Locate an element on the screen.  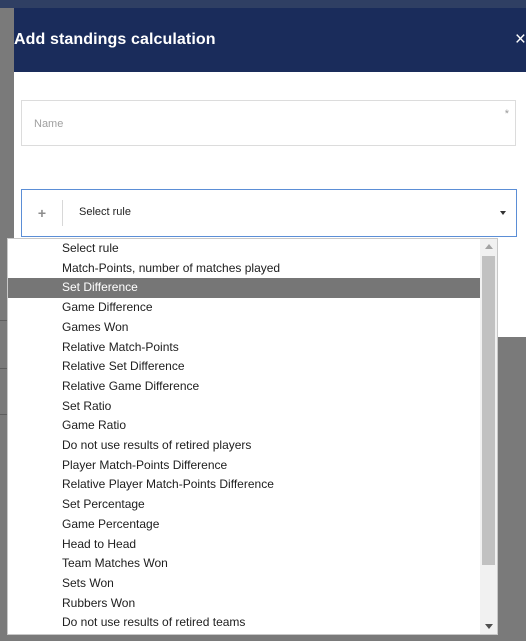
dropdown-scrollbar is located at coordinates (488, 436).